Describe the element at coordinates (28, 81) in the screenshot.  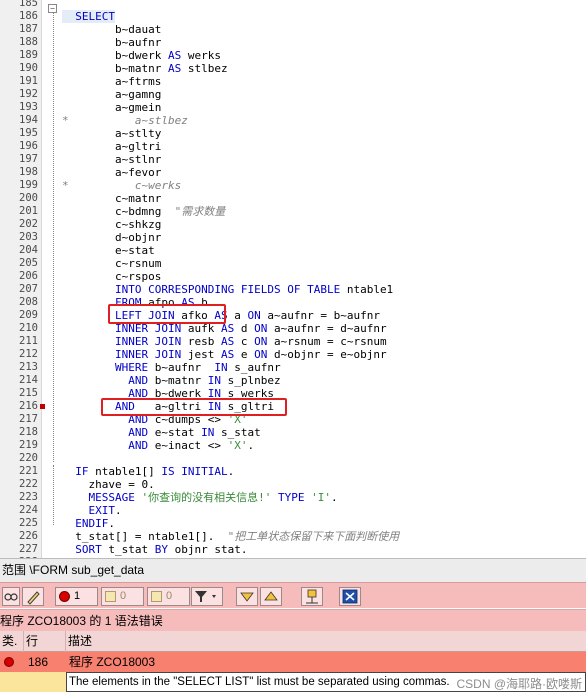
I see `line-number: 191` at that location.